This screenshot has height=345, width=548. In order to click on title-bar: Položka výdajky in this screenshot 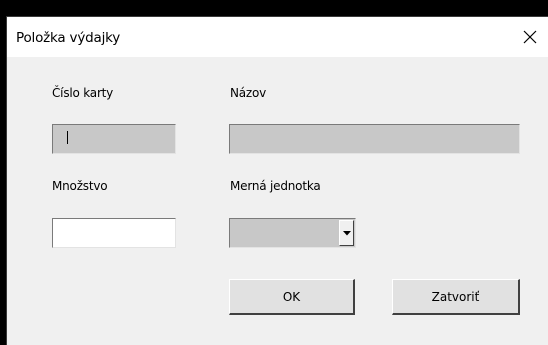, I will do `click(277, 37)`.